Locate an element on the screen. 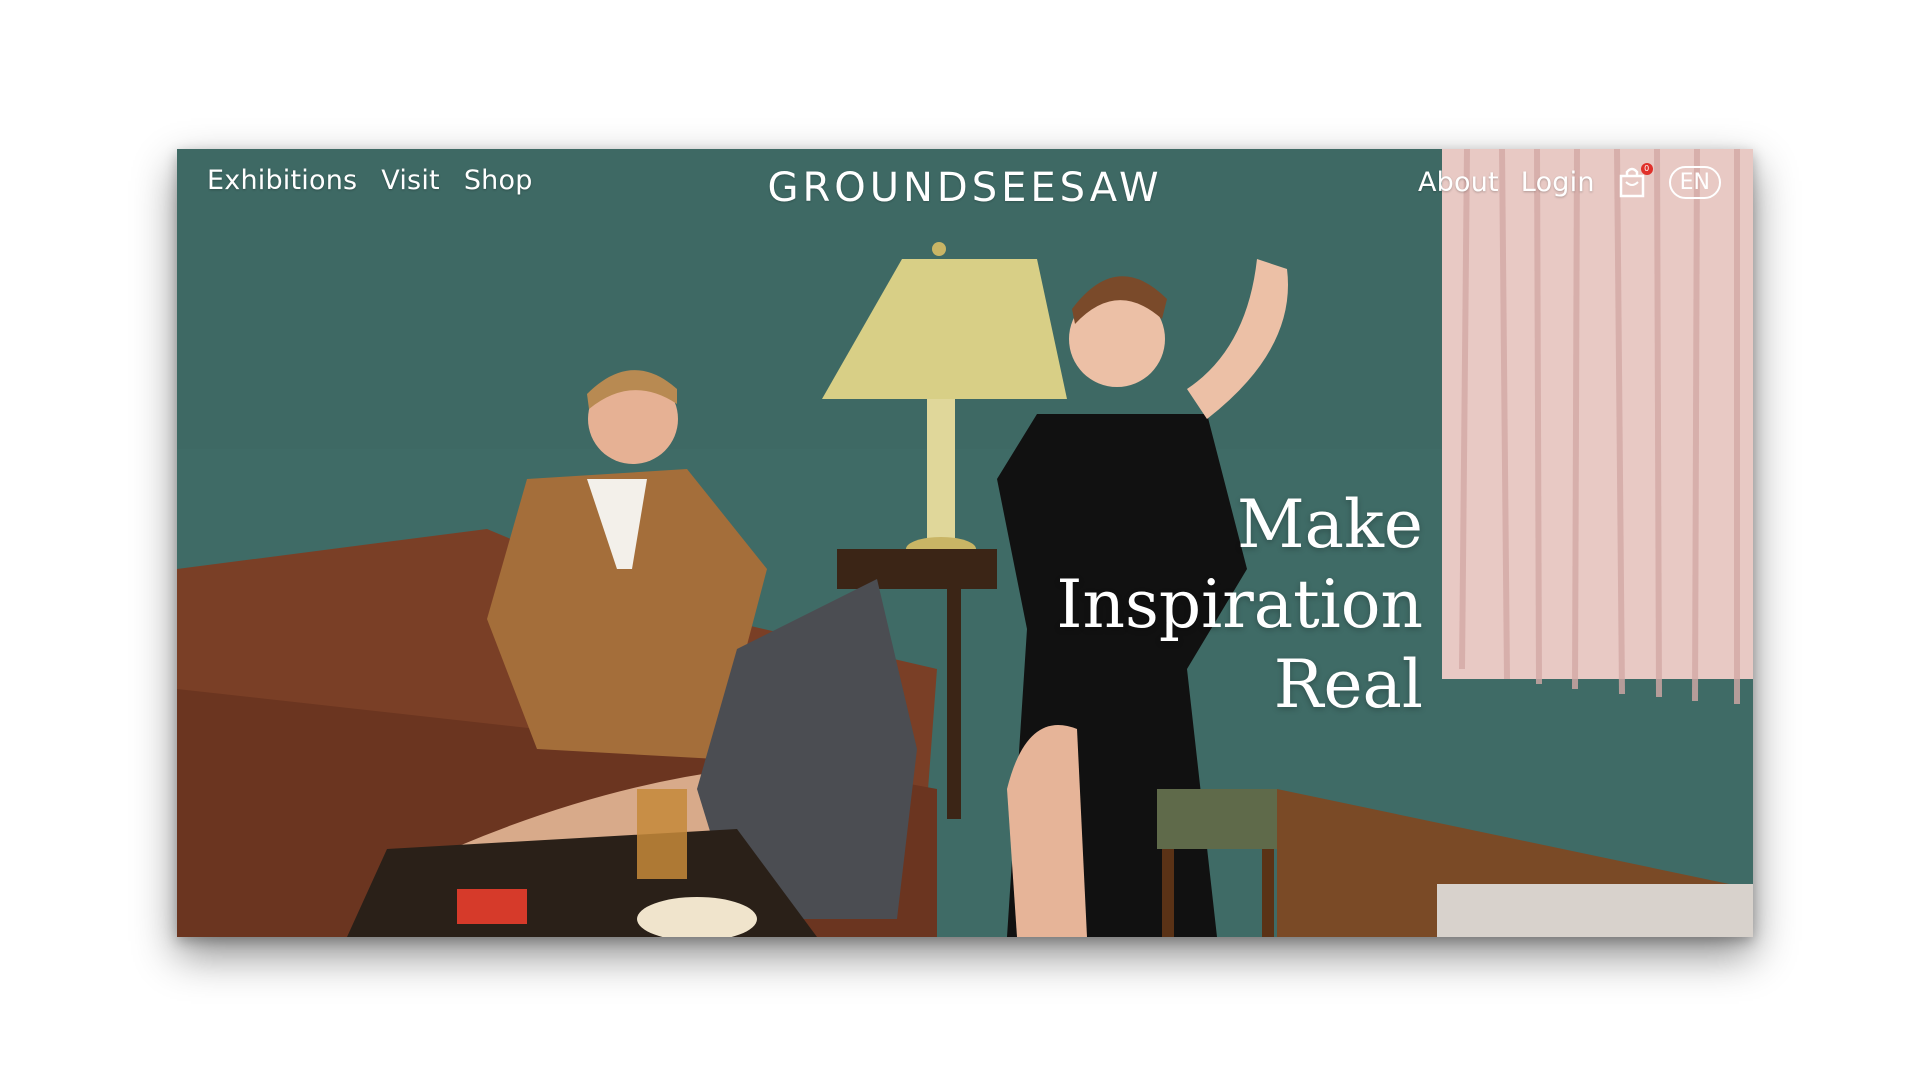 The width and height of the screenshot is (1920, 1080). headline-line-2: Inspiration is located at coordinates (1239, 604).